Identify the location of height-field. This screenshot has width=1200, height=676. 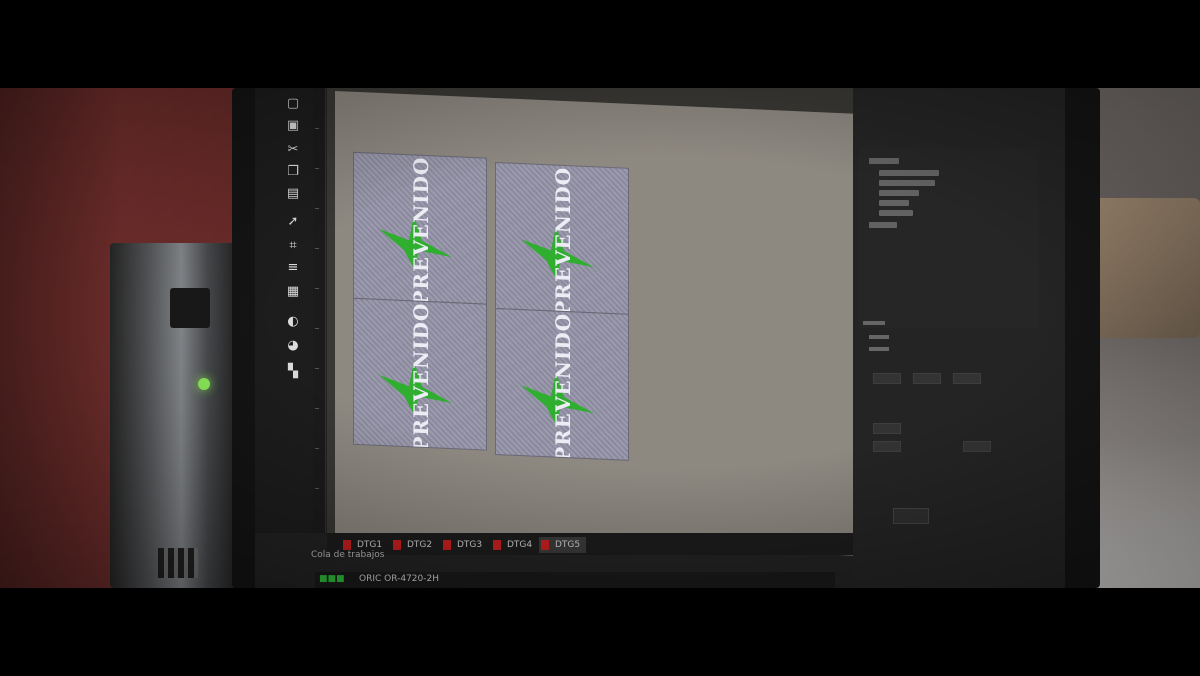
(927, 378).